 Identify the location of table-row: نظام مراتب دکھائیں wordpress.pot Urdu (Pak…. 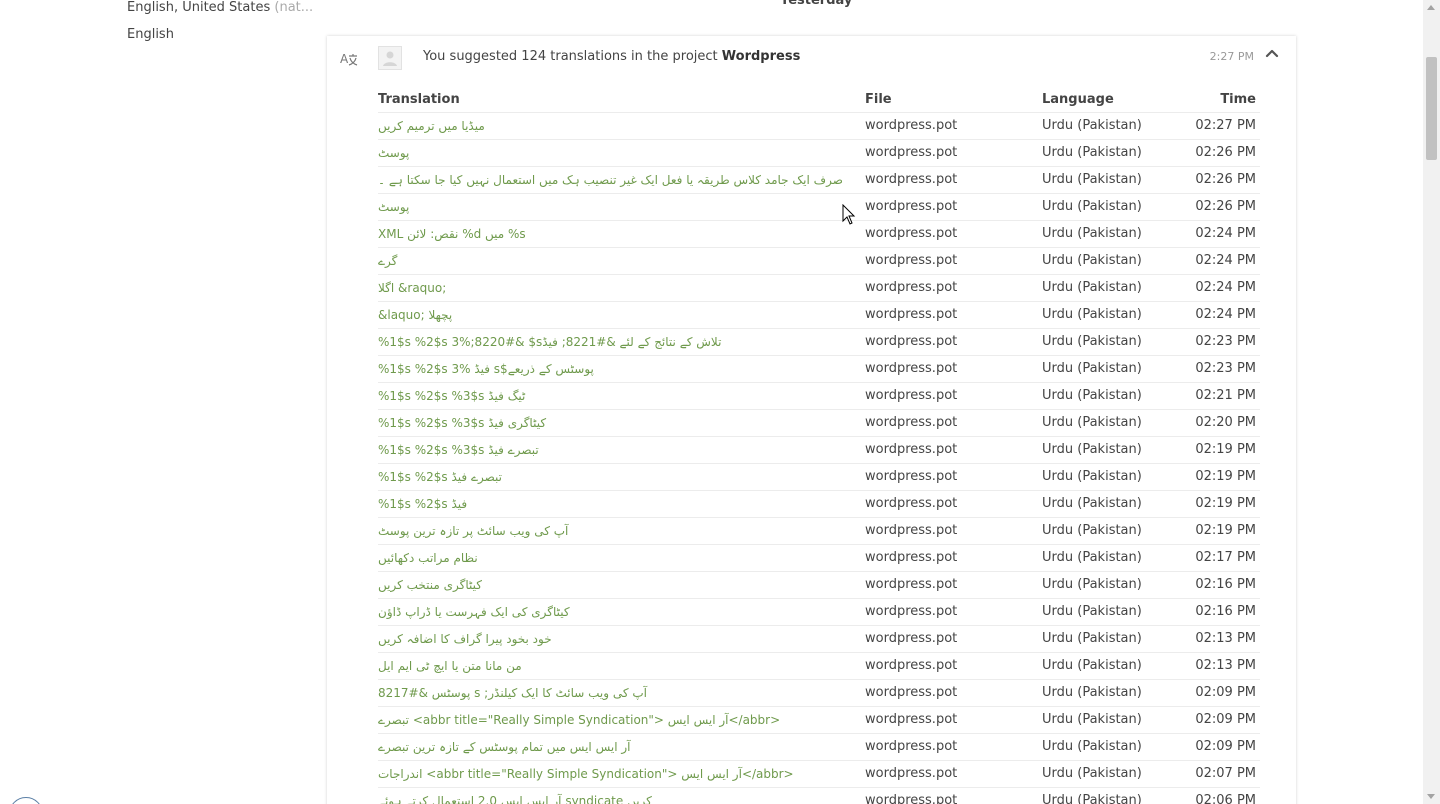
(819, 558).